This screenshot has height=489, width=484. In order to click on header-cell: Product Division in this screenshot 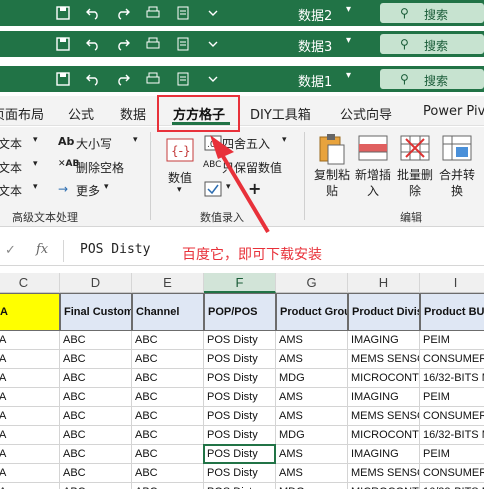, I will do `click(384, 312)`.